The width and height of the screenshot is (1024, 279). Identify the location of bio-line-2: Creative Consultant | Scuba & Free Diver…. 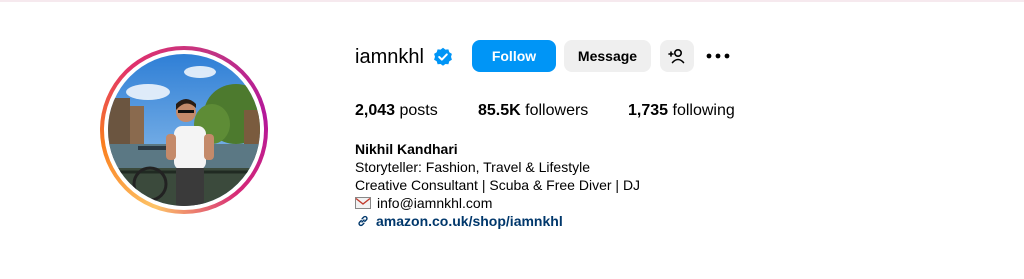
(498, 185).